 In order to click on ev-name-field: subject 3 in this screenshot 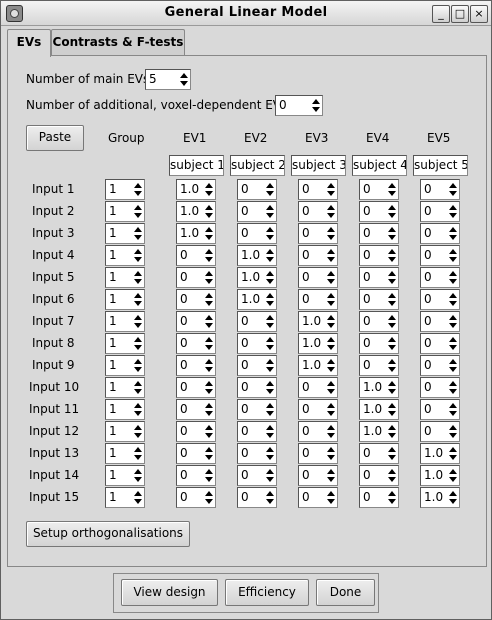, I will do `click(318, 165)`.